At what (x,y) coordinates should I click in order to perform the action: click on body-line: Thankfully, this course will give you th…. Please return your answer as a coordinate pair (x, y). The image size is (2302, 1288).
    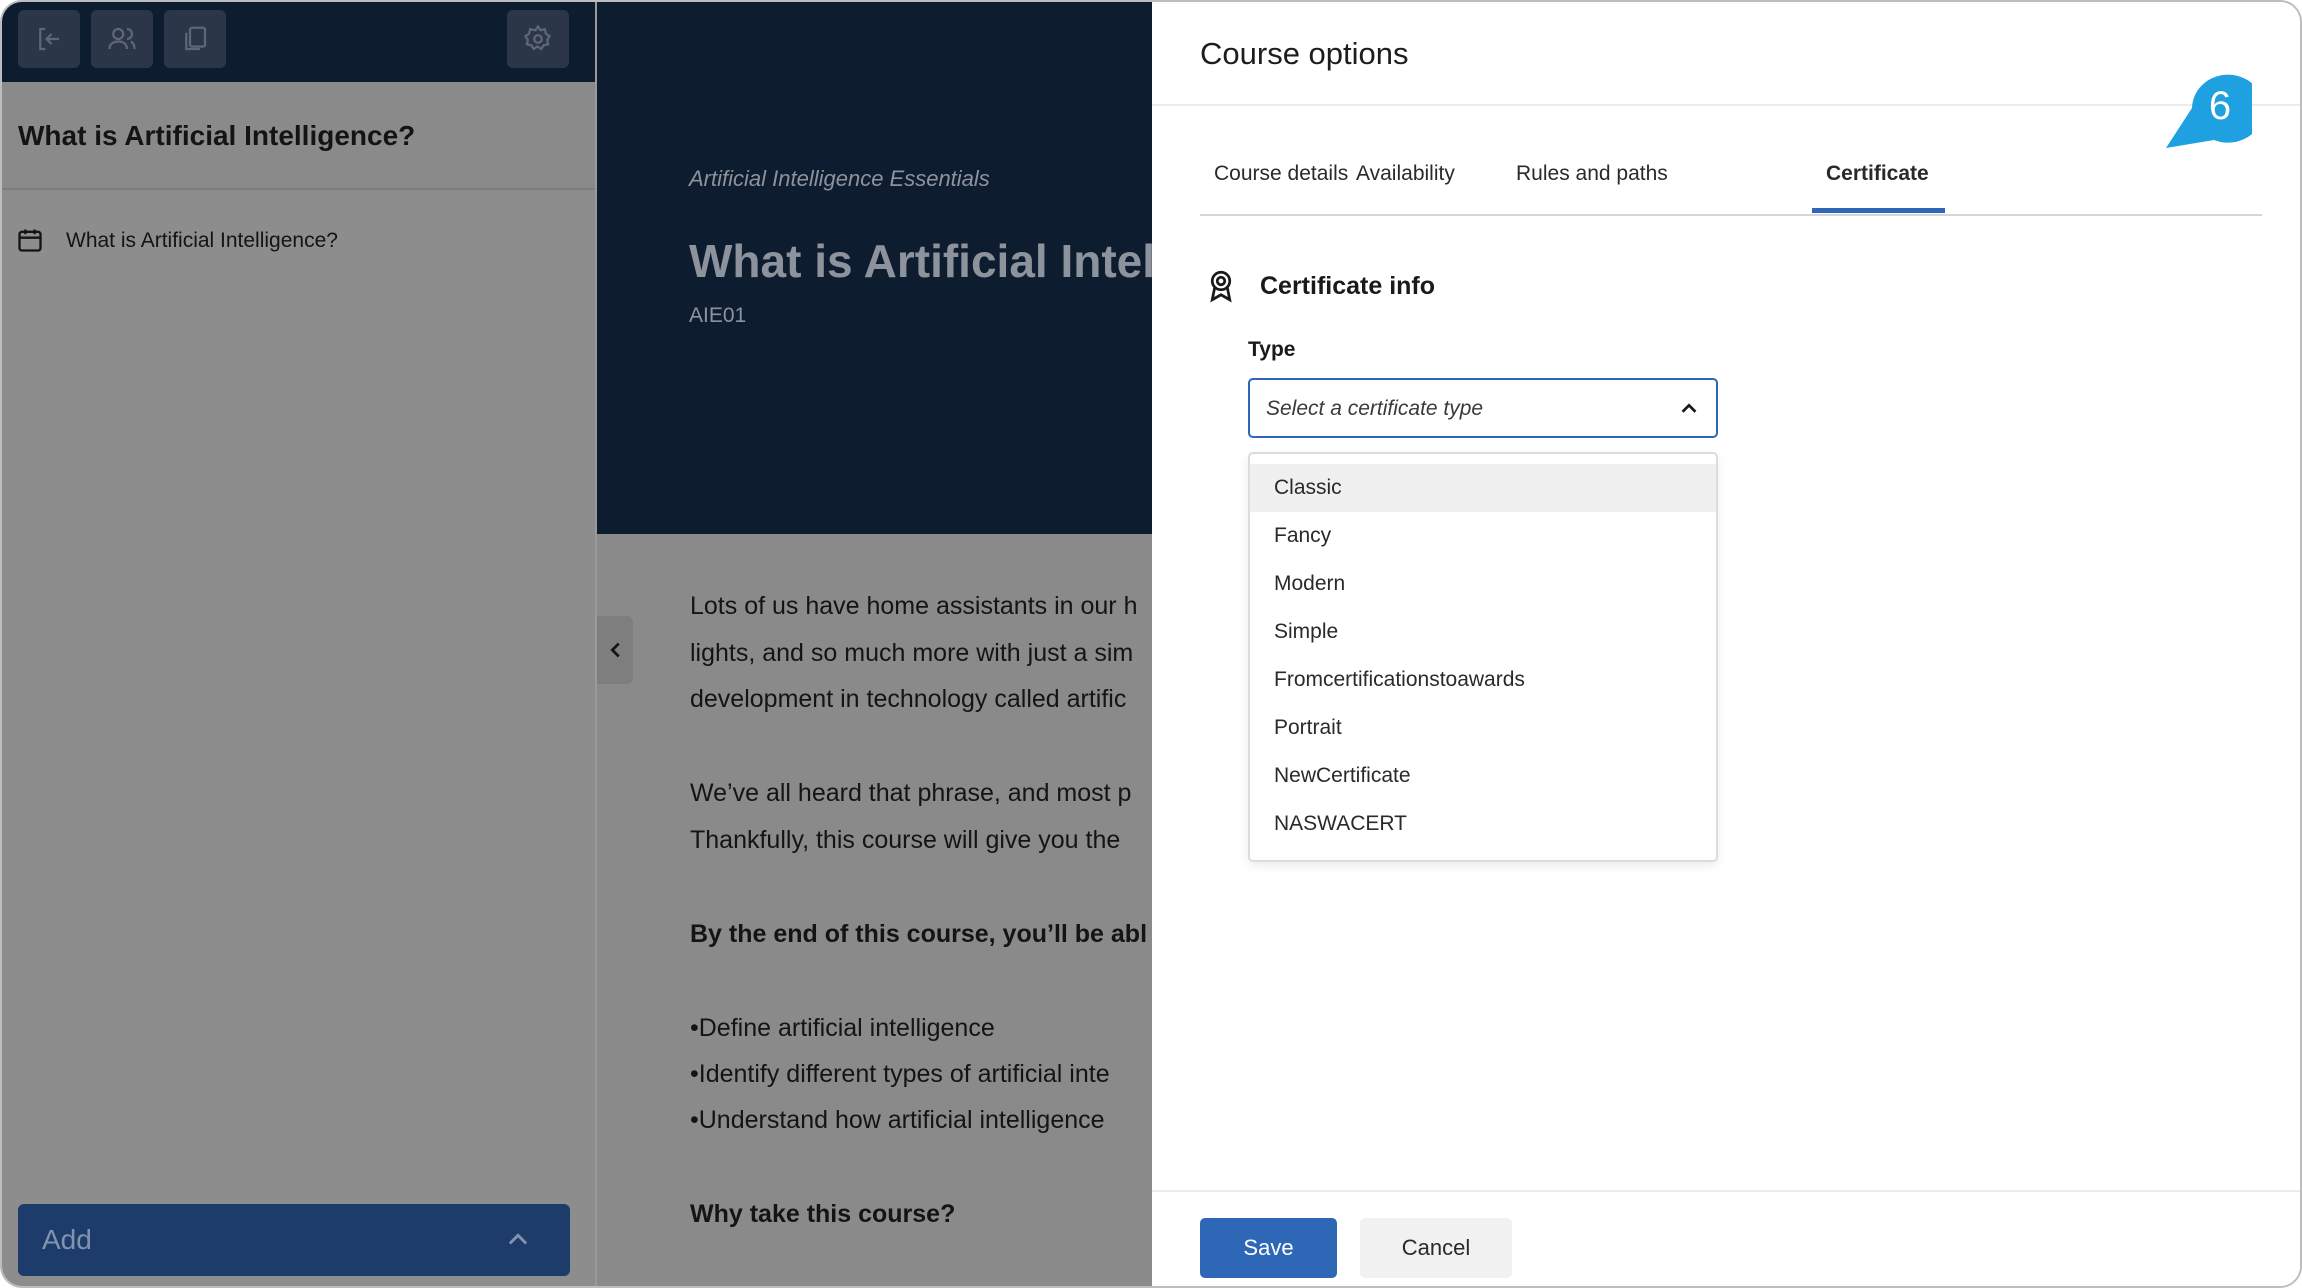
    Looking at the image, I should click on (905, 840).